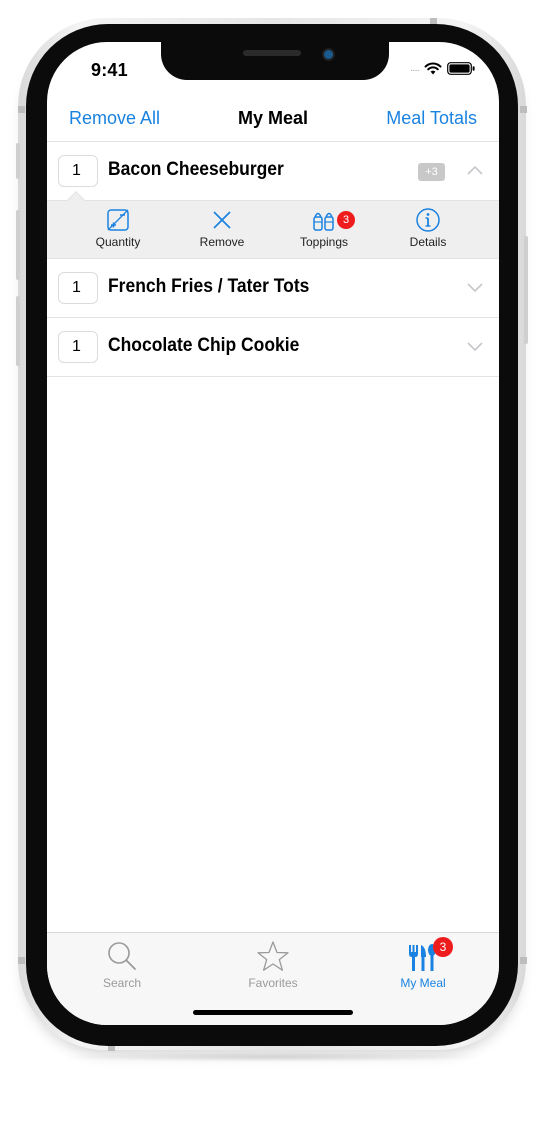 The height and width of the screenshot is (1128, 546). What do you see at coordinates (461, 68) in the screenshot?
I see `battery-icon` at bounding box center [461, 68].